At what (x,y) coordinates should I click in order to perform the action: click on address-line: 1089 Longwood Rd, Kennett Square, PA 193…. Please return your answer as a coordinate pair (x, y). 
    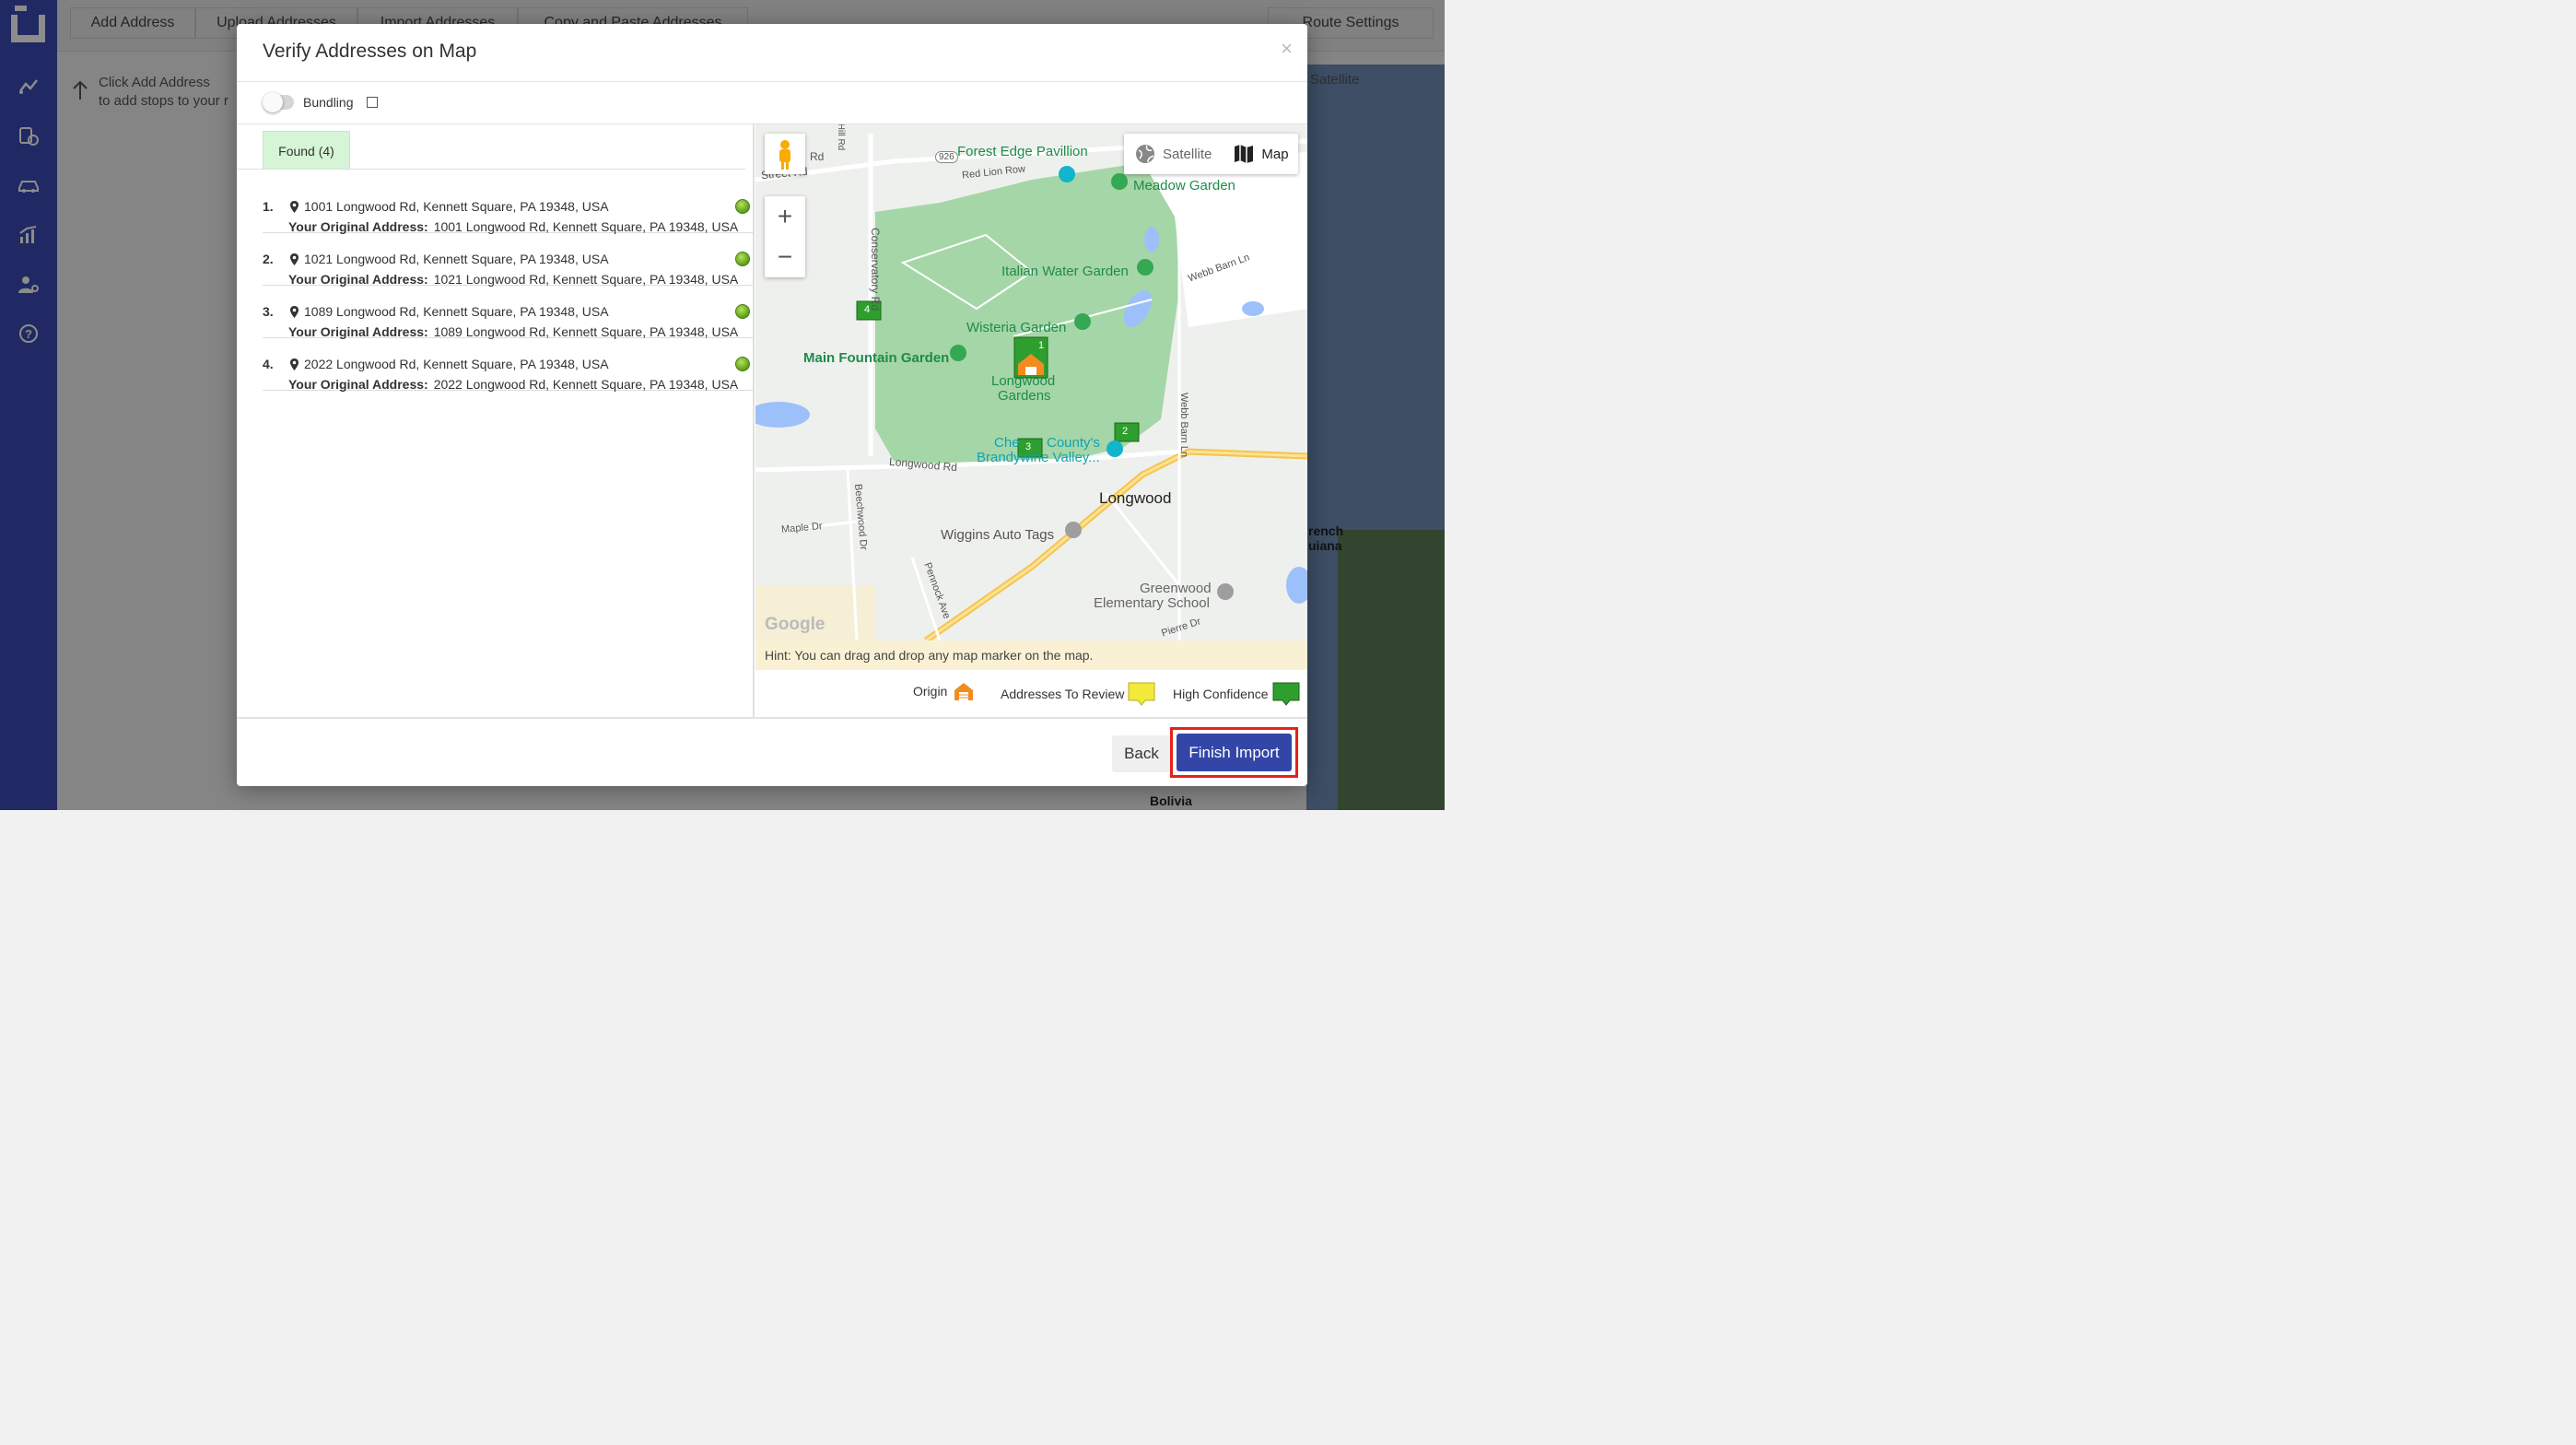
    Looking at the image, I should click on (449, 311).